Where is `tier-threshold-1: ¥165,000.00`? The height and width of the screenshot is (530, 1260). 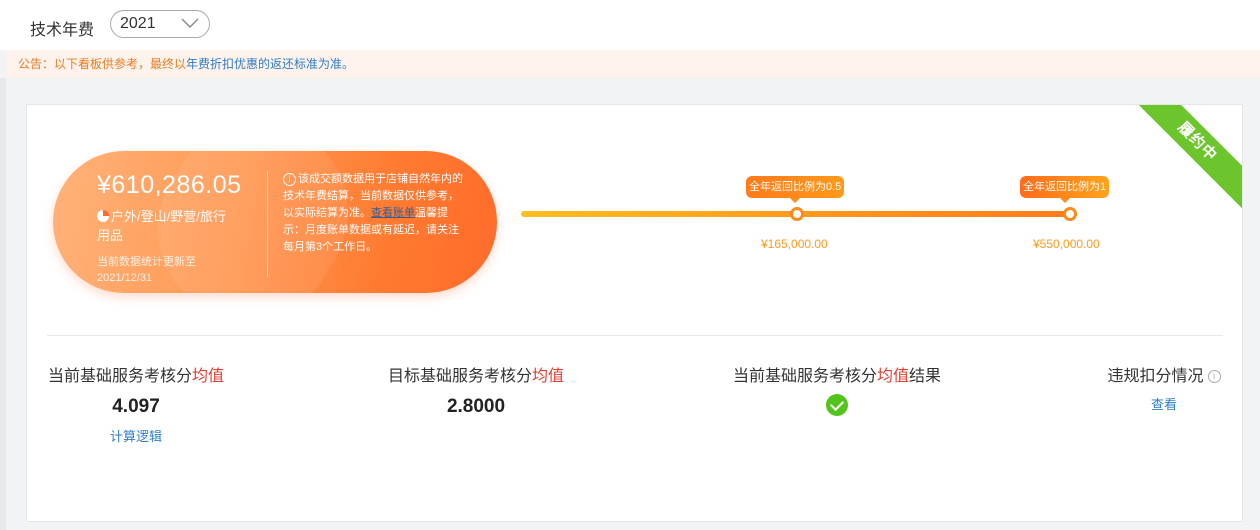 tier-threshold-1: ¥165,000.00 is located at coordinates (794, 244).